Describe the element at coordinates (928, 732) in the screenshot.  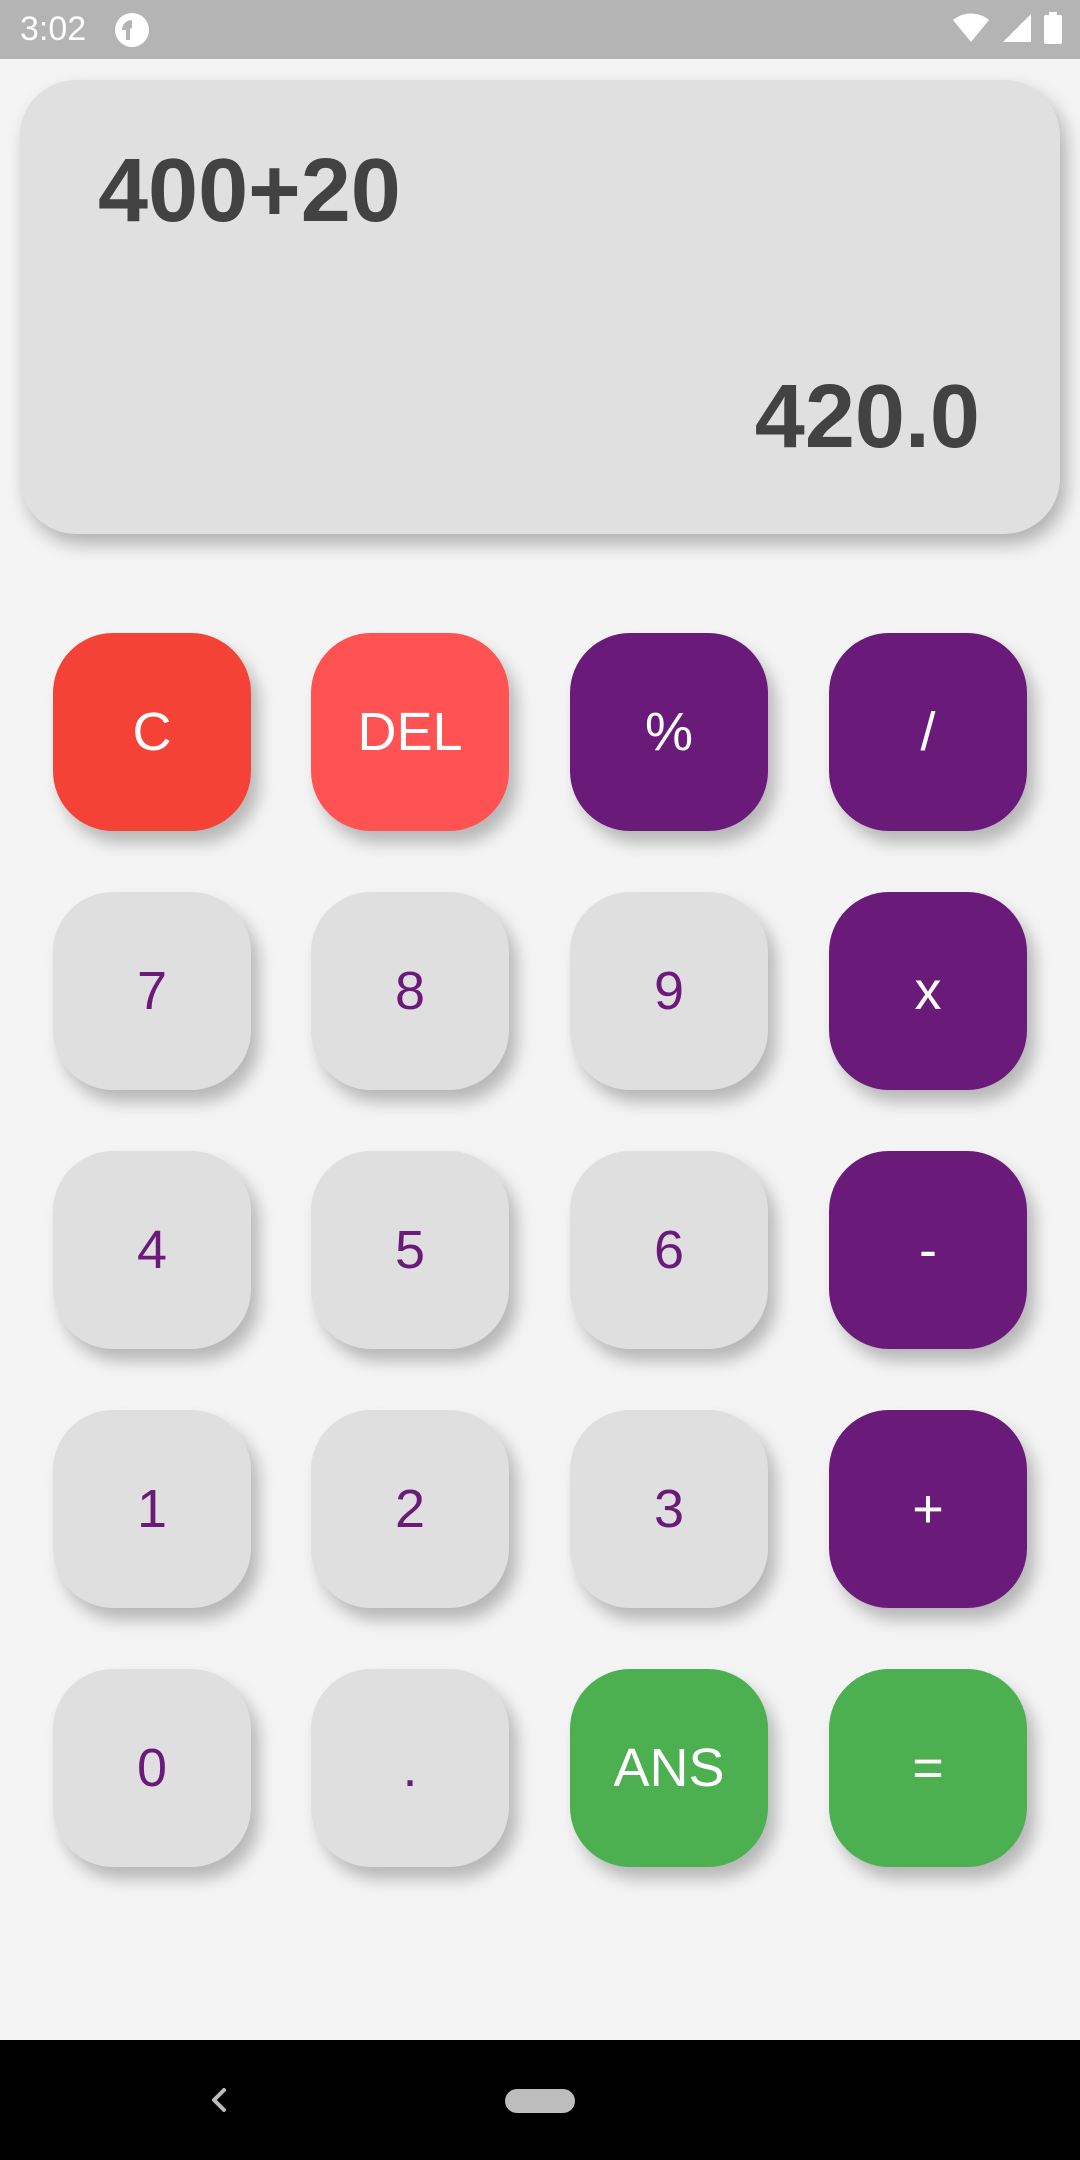
I see `divide-button: /` at that location.